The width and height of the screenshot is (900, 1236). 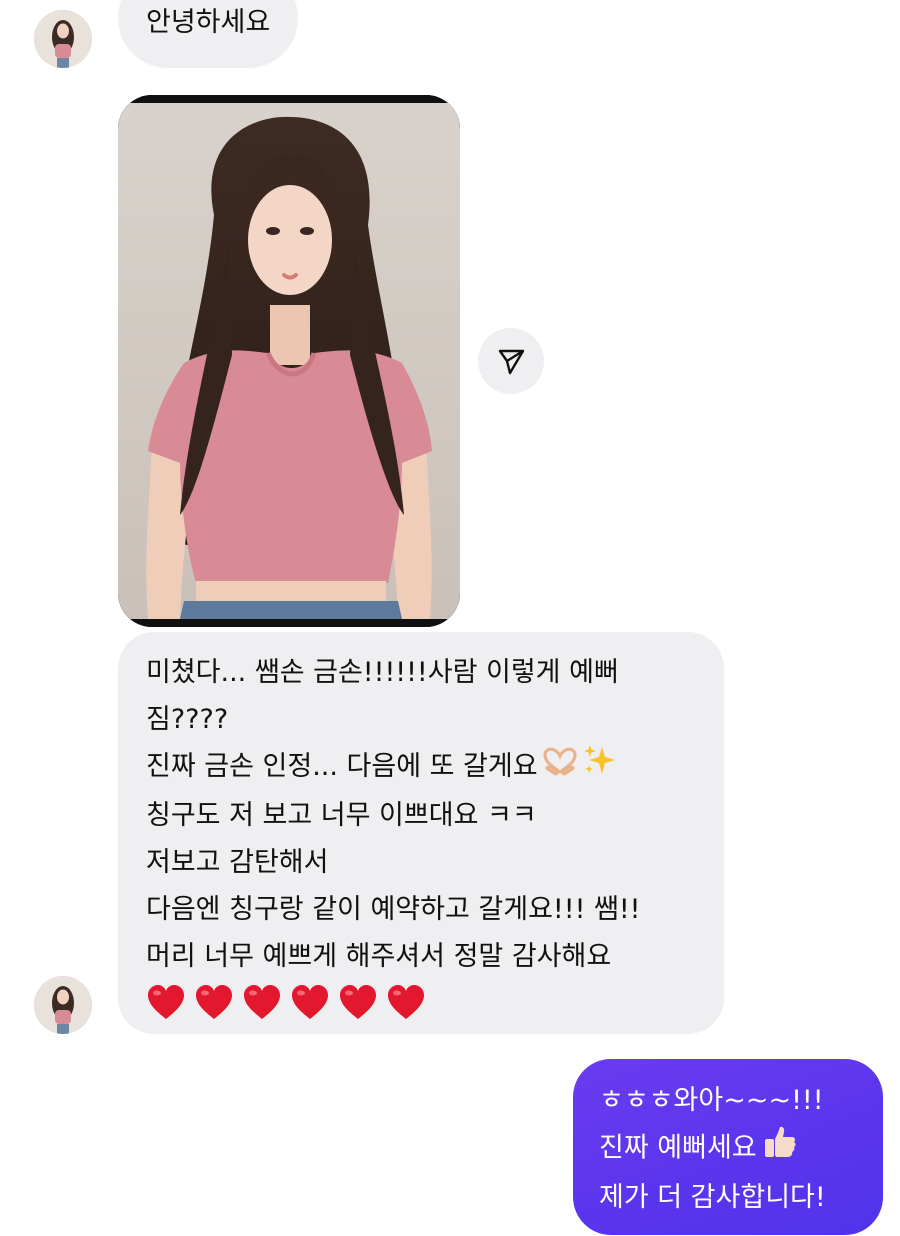 What do you see at coordinates (712, 1197) in the screenshot?
I see `message-line: 제가 더 감사합니다!` at bounding box center [712, 1197].